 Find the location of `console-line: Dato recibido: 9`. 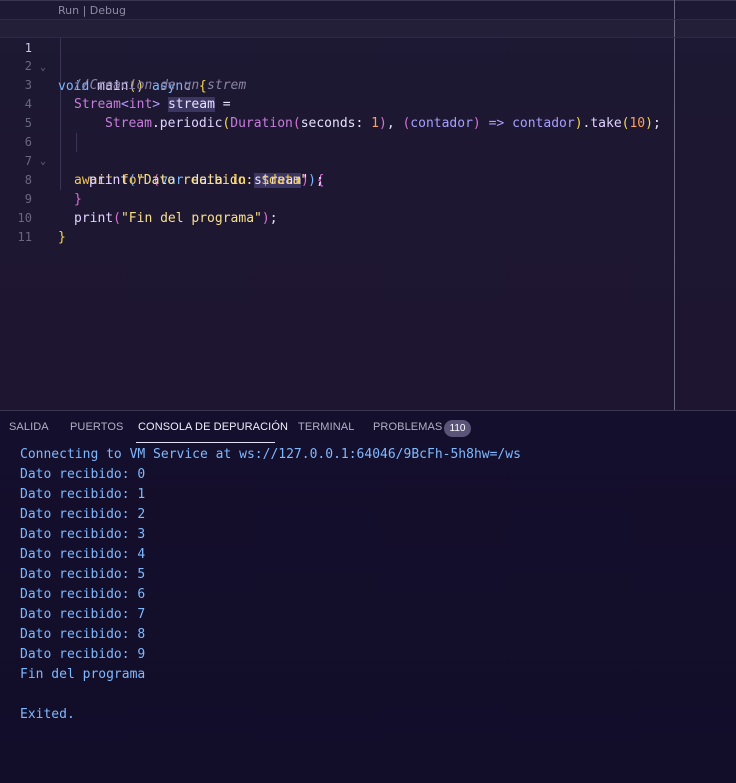

console-line: Dato recibido: 9 is located at coordinates (83, 654).